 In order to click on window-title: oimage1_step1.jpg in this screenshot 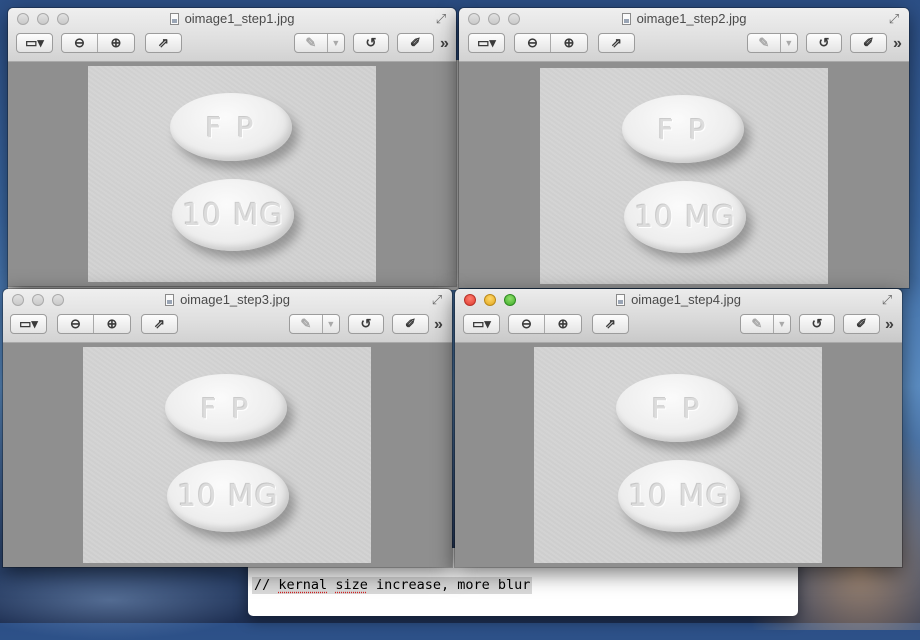, I will do `click(232, 19)`.